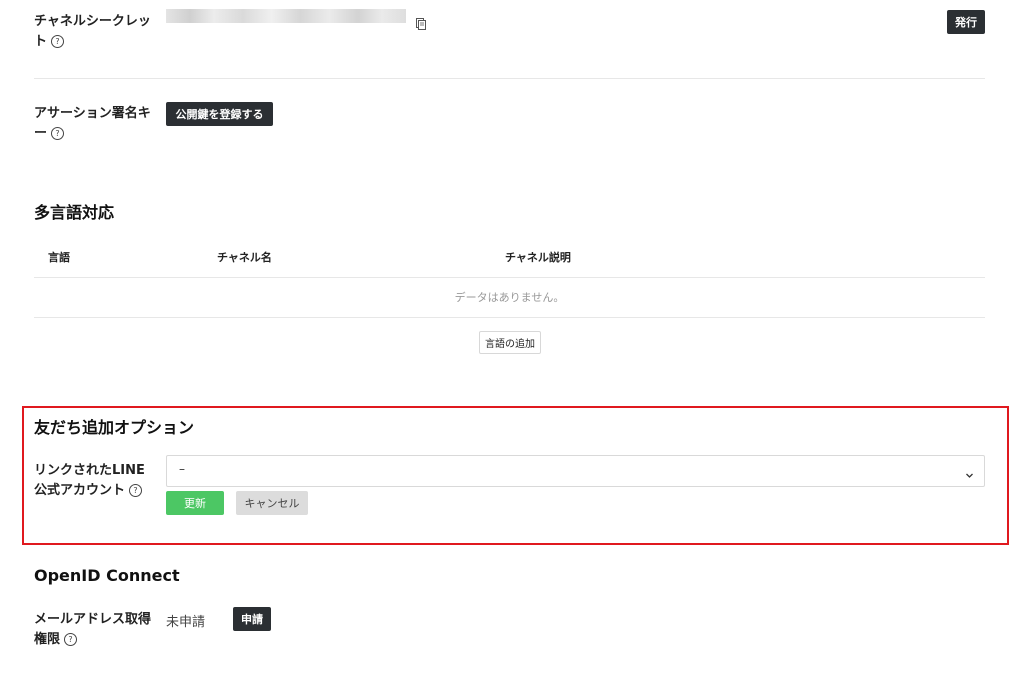 The height and width of the screenshot is (675, 1024). Describe the element at coordinates (89, 470) in the screenshot. I see `linked-account-label-line1: リンクされたLINE` at that location.